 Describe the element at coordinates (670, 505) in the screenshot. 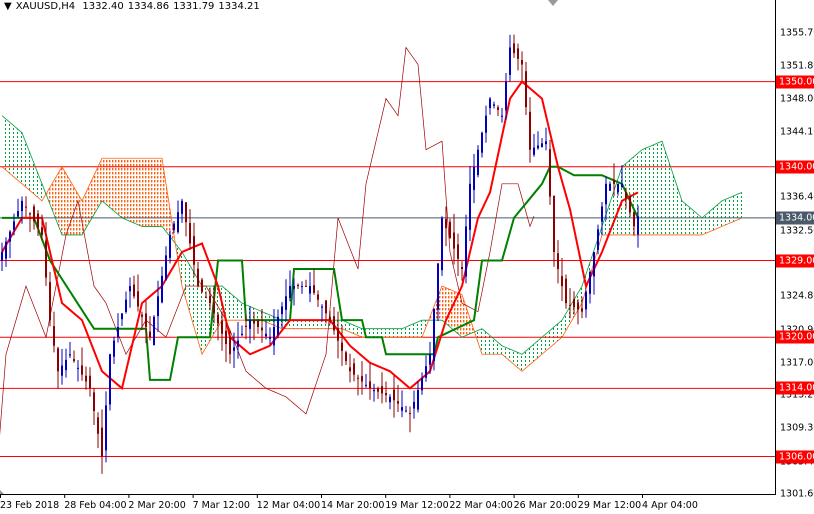

I see `time-tick-label: 4 Apr 04:00` at that location.